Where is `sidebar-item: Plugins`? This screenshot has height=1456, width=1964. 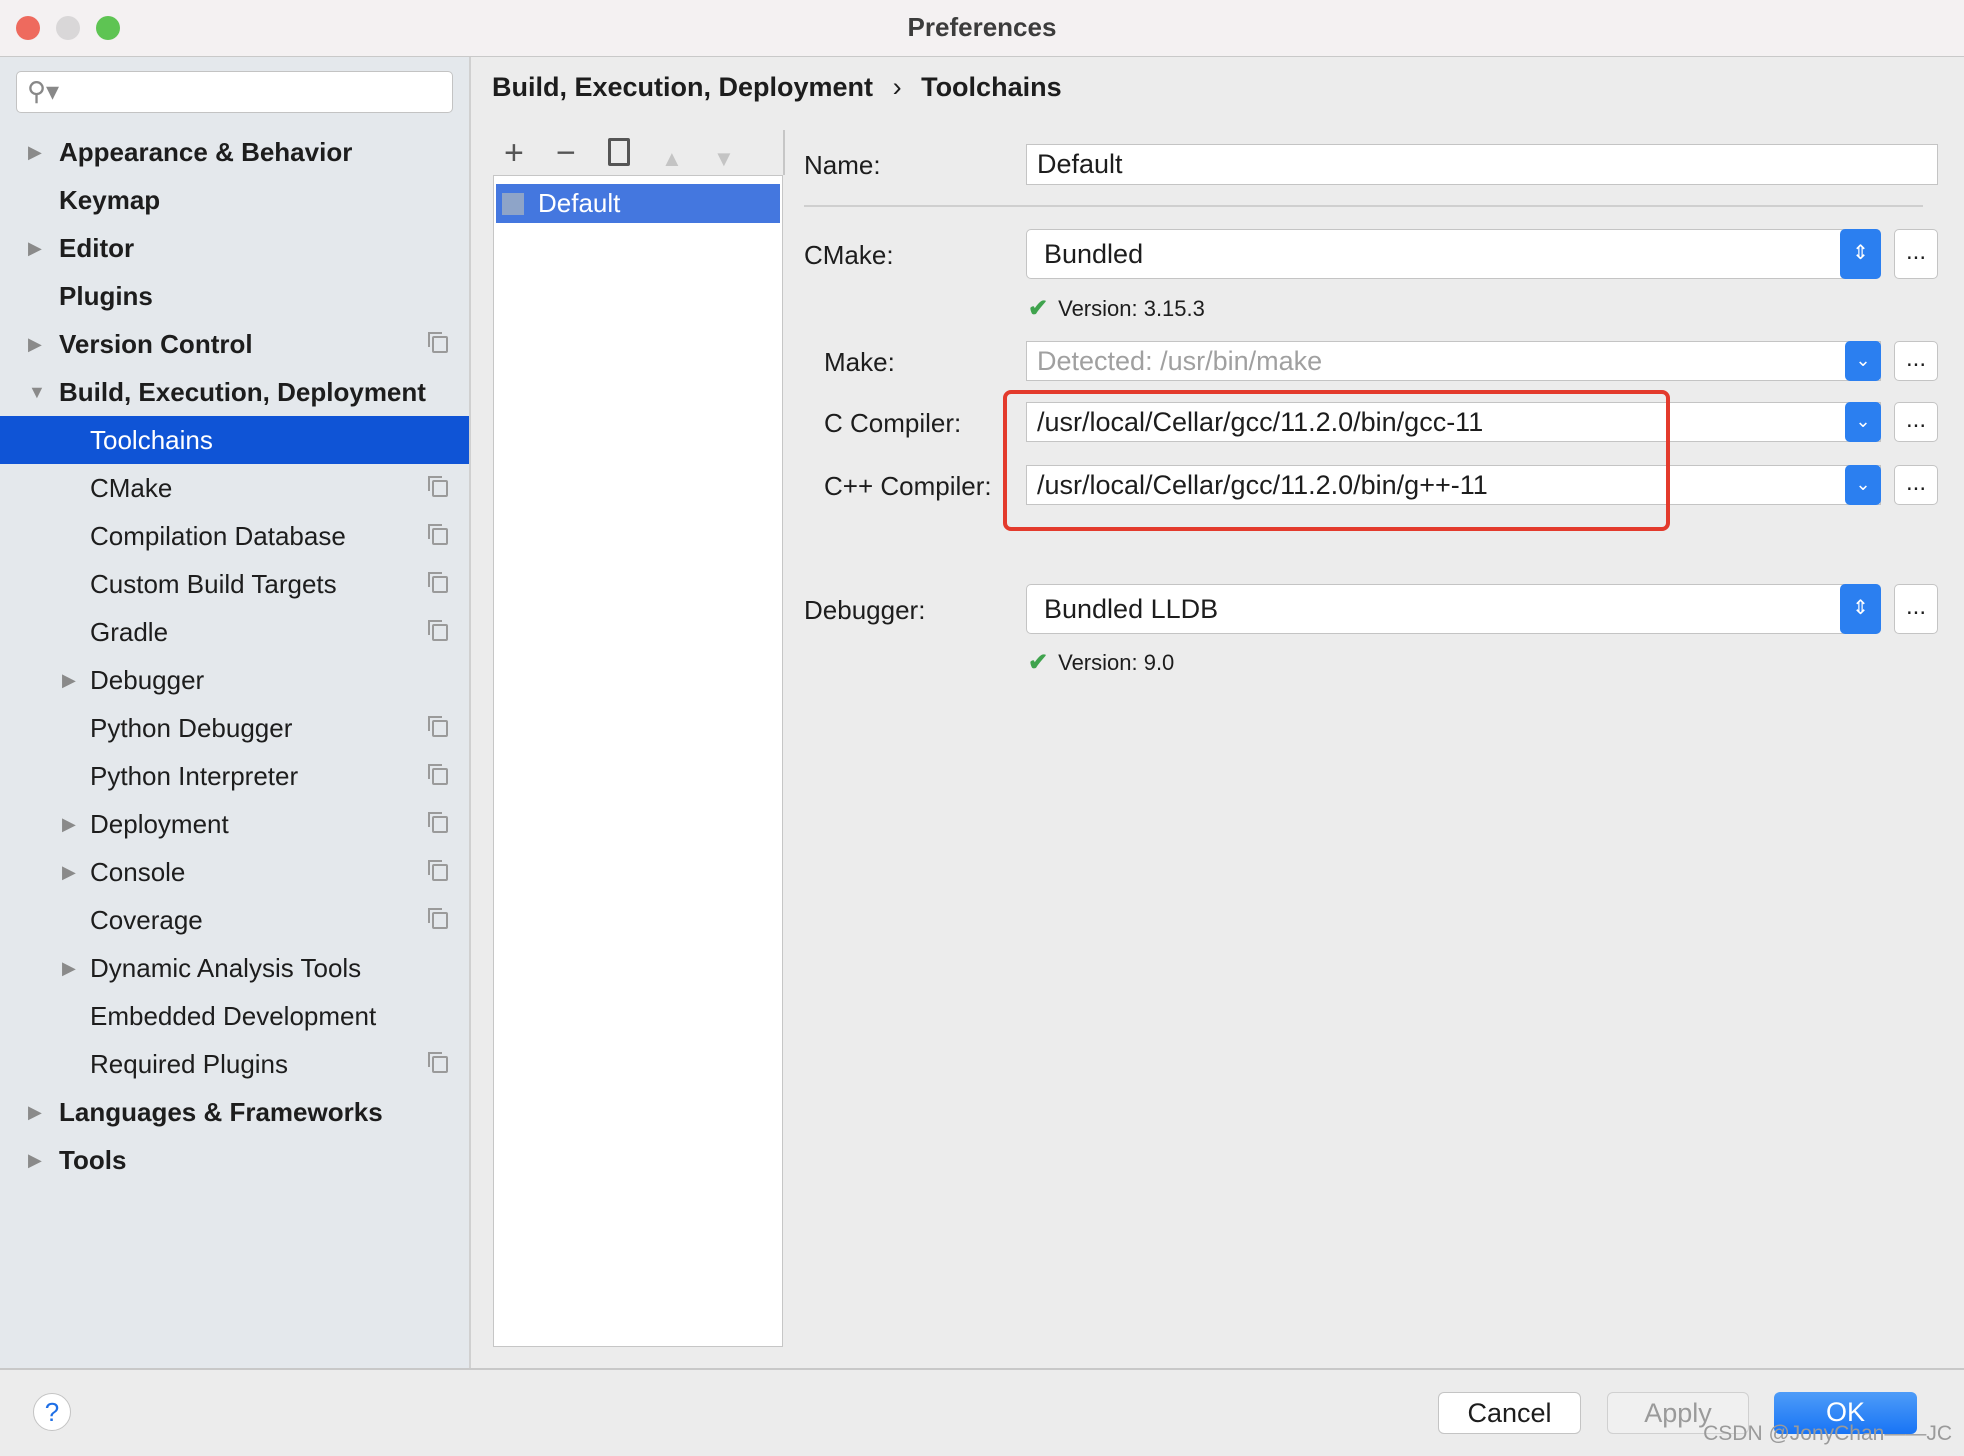
sidebar-item: Plugins is located at coordinates (234, 296).